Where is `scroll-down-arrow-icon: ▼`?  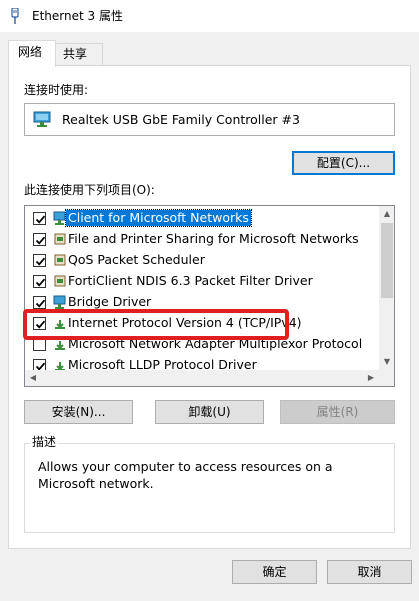 scroll-down-arrow-icon: ▼ is located at coordinates (386, 362).